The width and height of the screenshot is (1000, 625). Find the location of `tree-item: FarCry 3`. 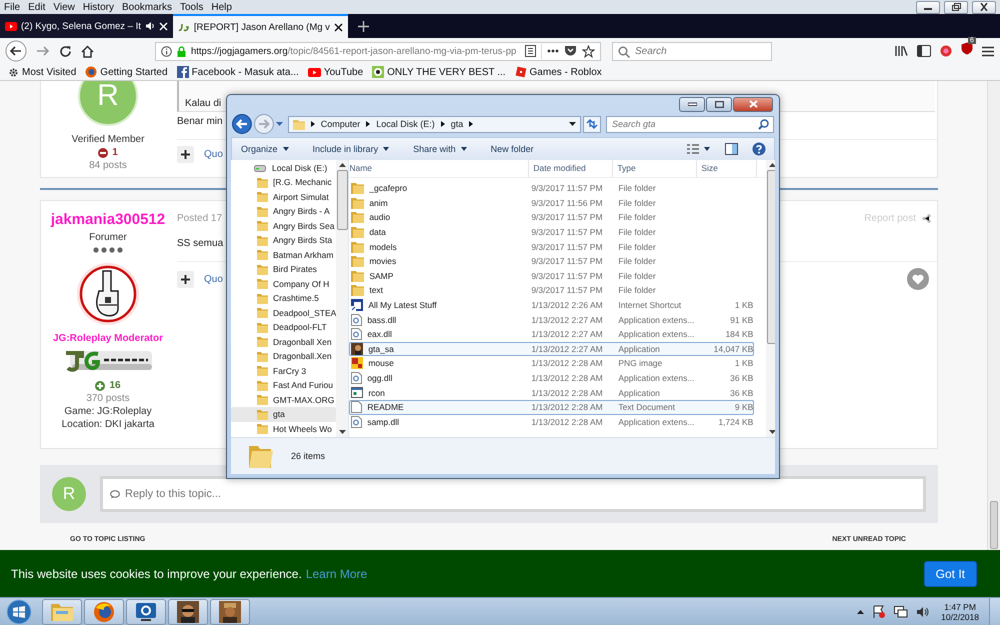

tree-item: FarCry 3 is located at coordinates (283, 371).